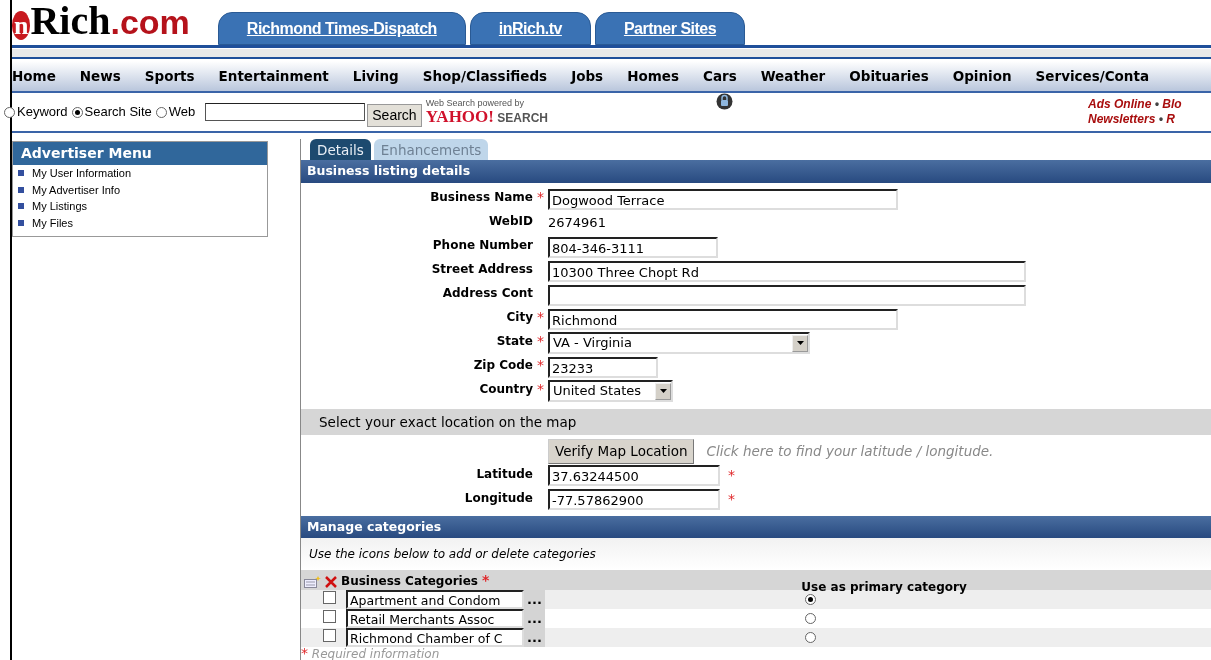  Describe the element at coordinates (522, 118) in the screenshot. I see `search-provider-text: SEARCH` at that location.